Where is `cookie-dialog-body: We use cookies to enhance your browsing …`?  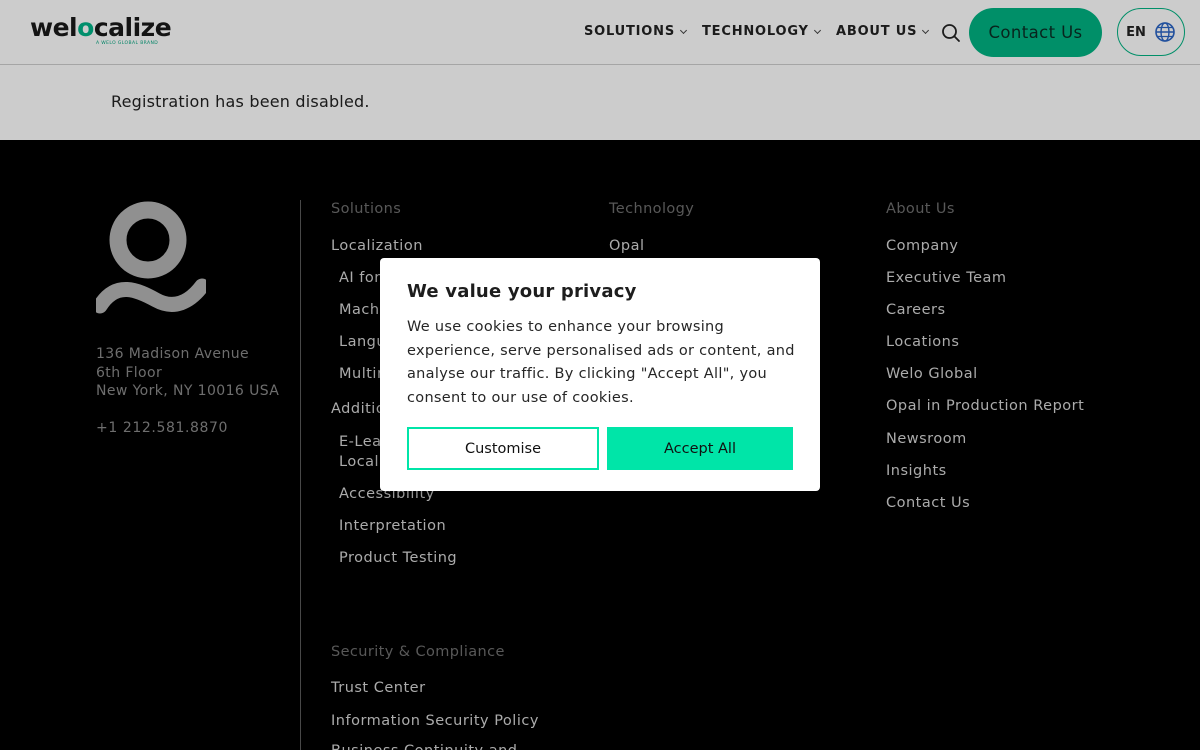 cookie-dialog-body: We use cookies to enhance your browsing … is located at coordinates (601, 363).